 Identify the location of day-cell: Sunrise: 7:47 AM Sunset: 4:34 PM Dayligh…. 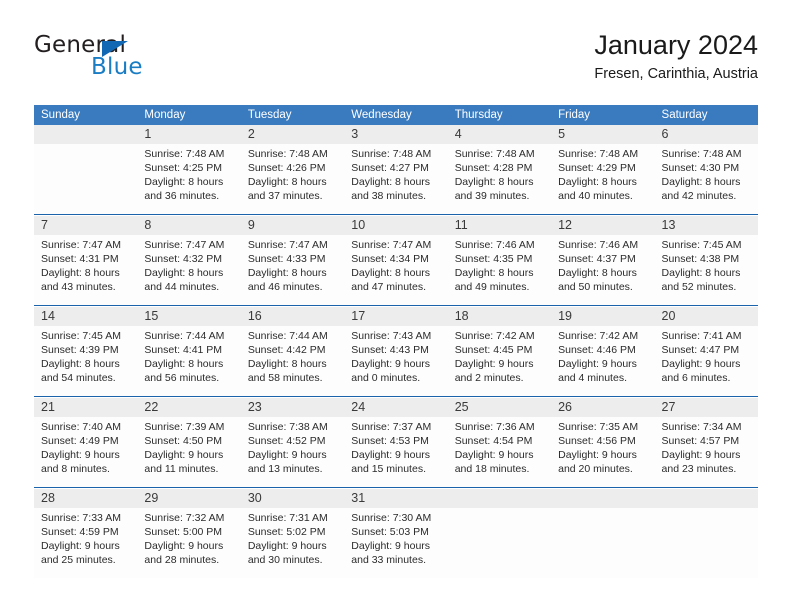
(395, 270).